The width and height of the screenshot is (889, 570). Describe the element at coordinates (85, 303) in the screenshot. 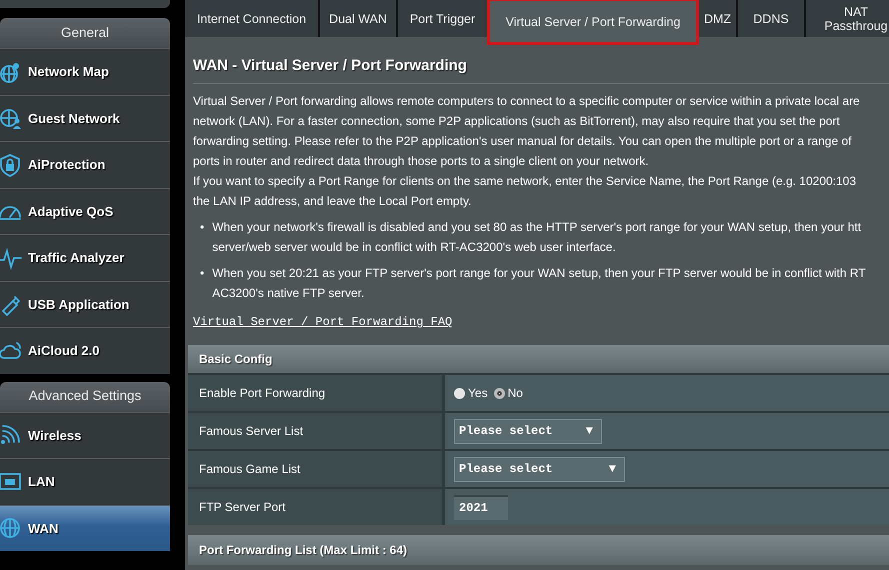

I see `sidebar-item: USB Application` at that location.